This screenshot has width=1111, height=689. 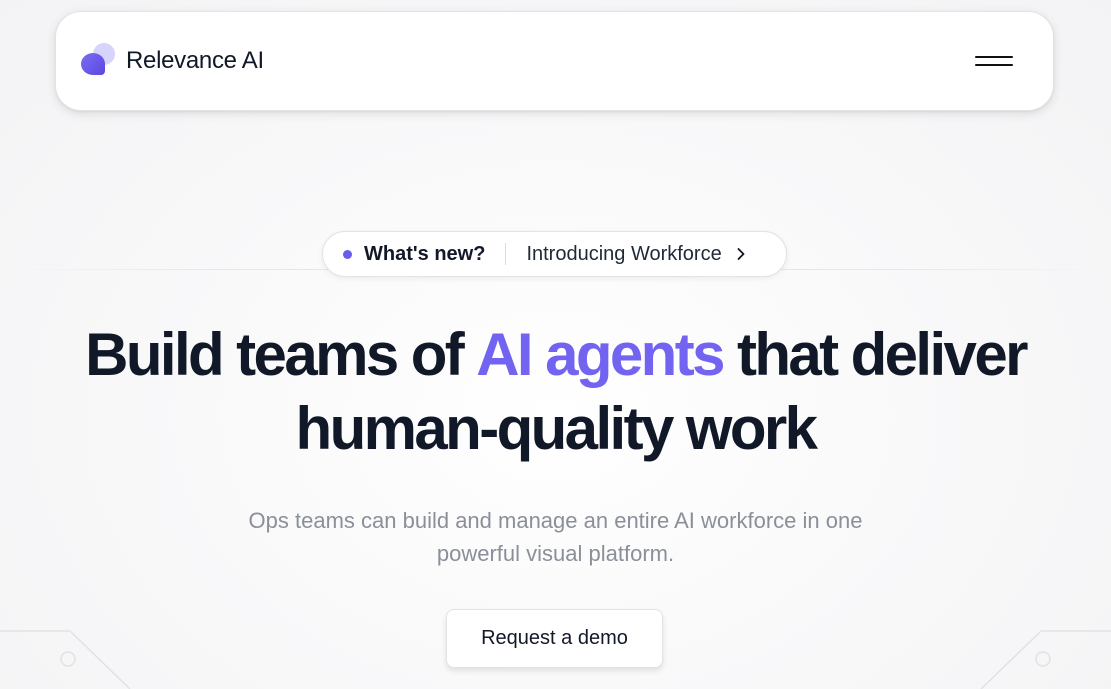 I want to click on request-demo-button: Request a demo, so click(x=554, y=638).